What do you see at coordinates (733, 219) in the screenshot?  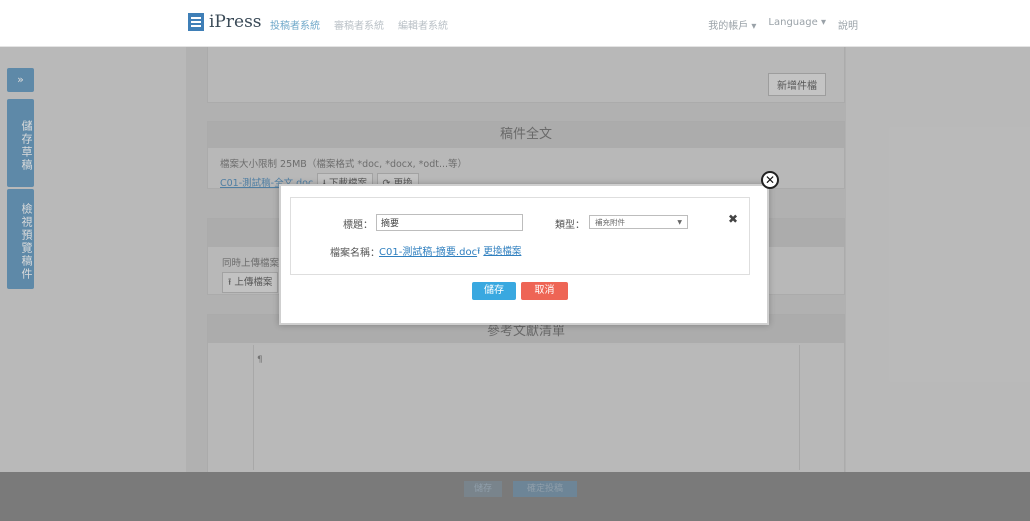 I see `remove-attachment-icon: ✖` at bounding box center [733, 219].